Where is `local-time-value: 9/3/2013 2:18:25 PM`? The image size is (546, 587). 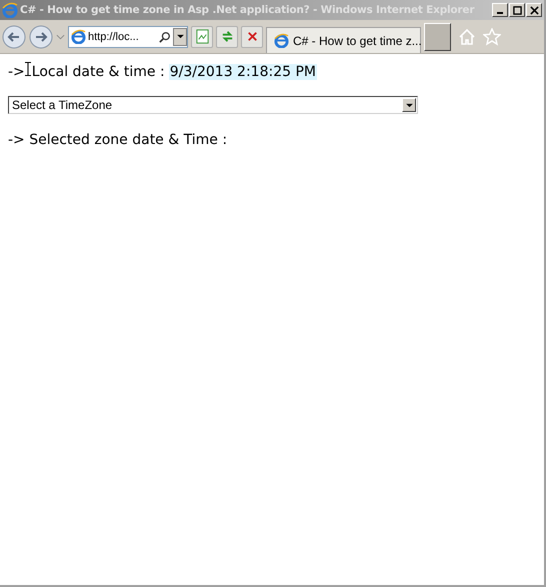 local-time-value: 9/3/2013 2:18:25 PM is located at coordinates (242, 72).